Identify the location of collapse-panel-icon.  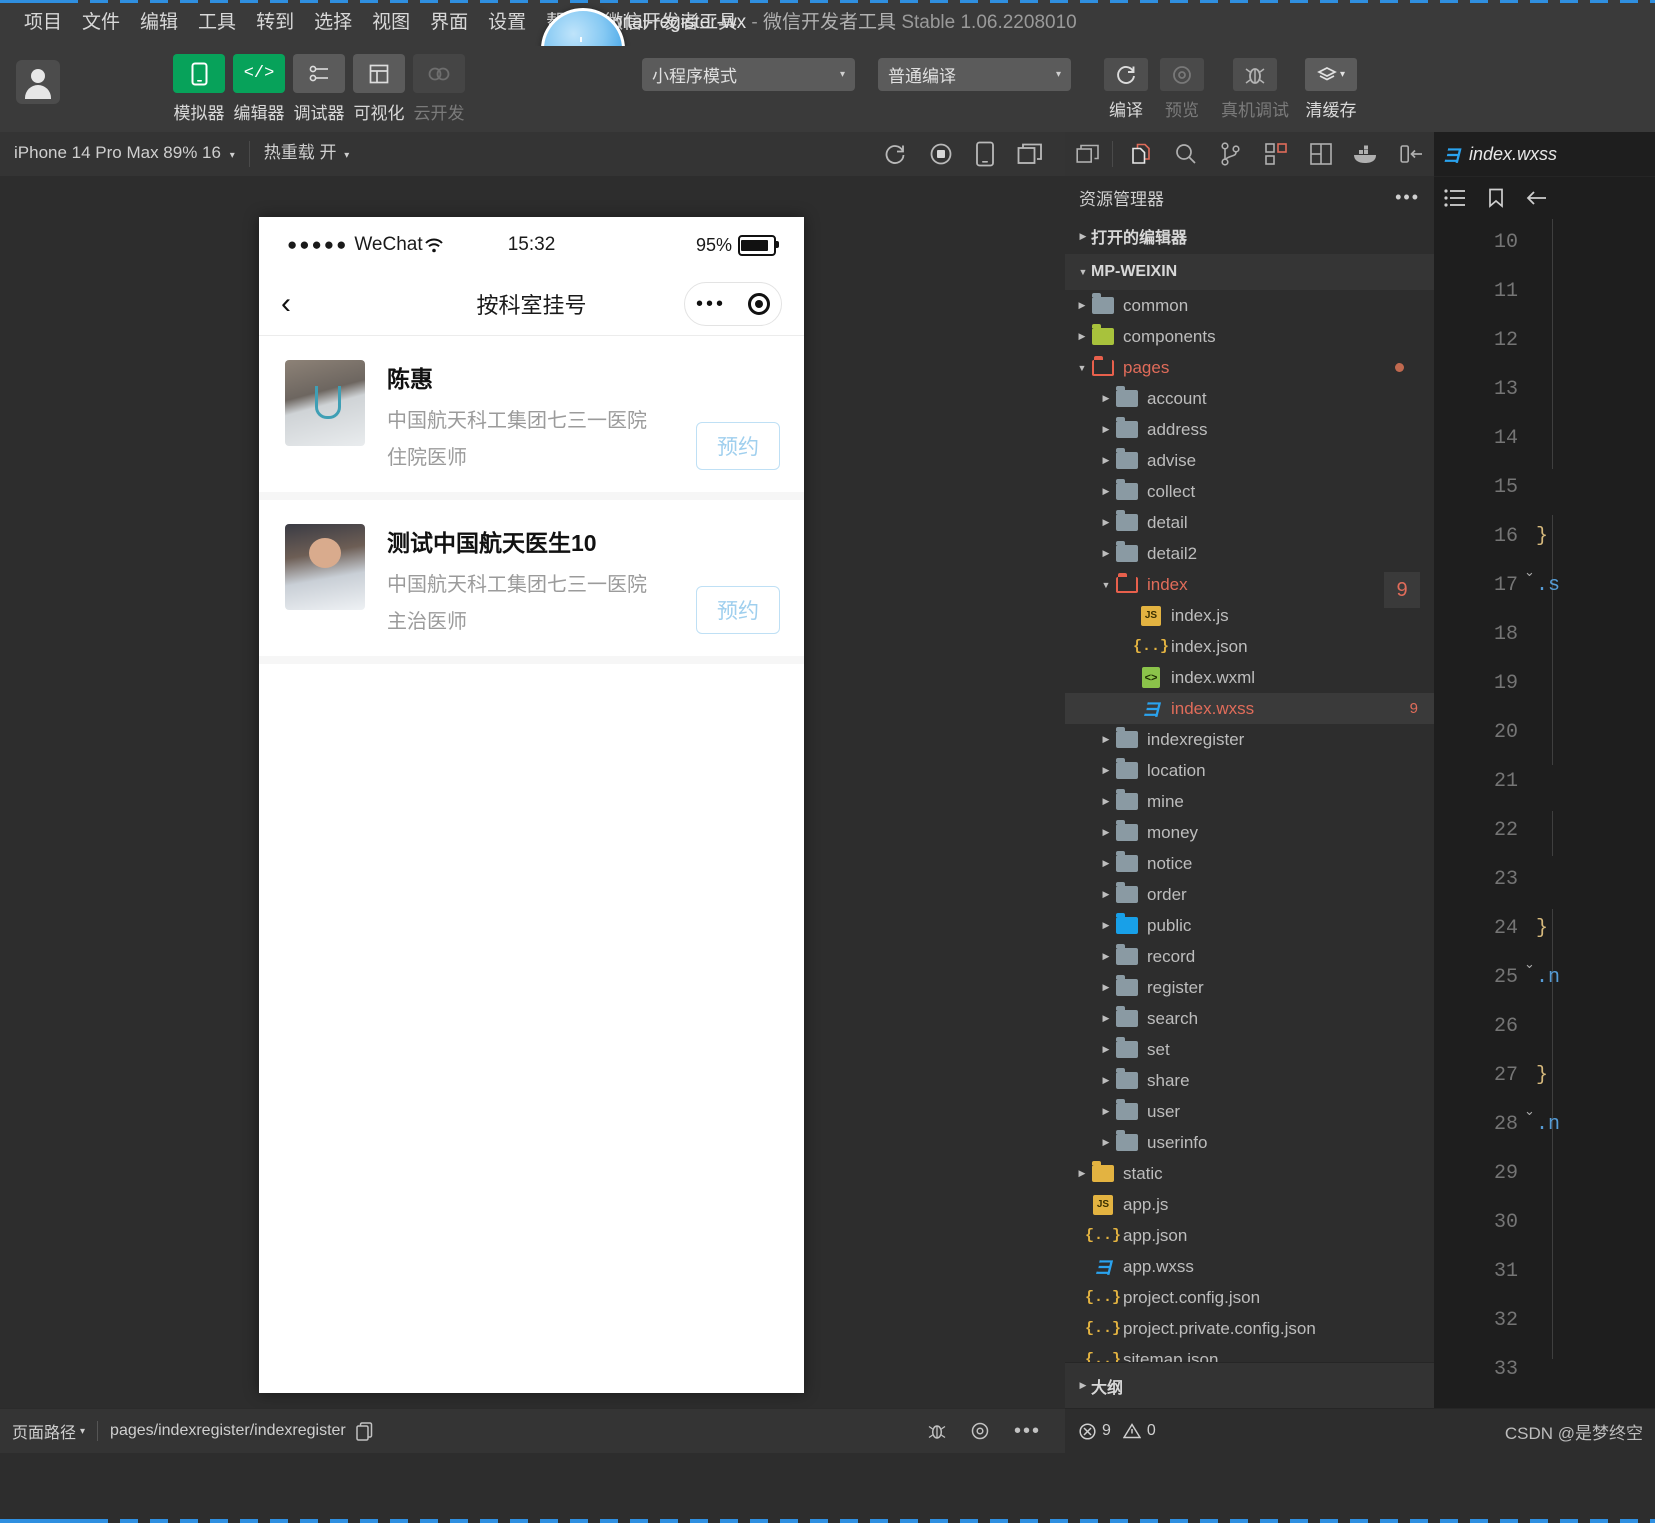
(1411, 154).